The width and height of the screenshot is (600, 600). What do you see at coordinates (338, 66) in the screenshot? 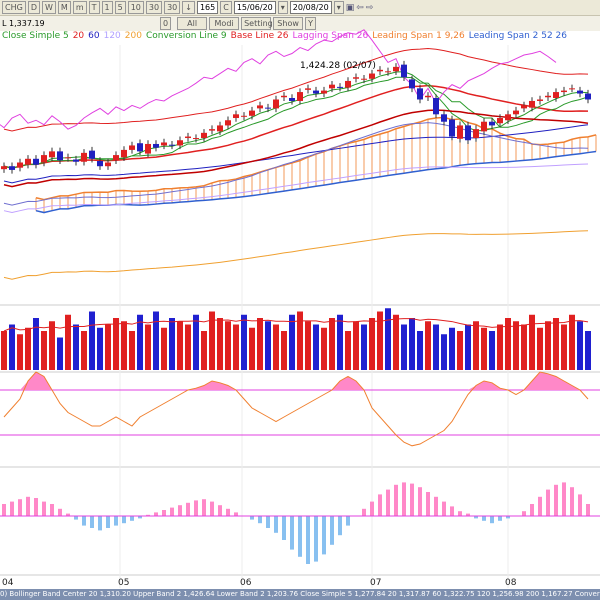
I see `high-annotation: 1,424.28 (02/07)` at bounding box center [338, 66].